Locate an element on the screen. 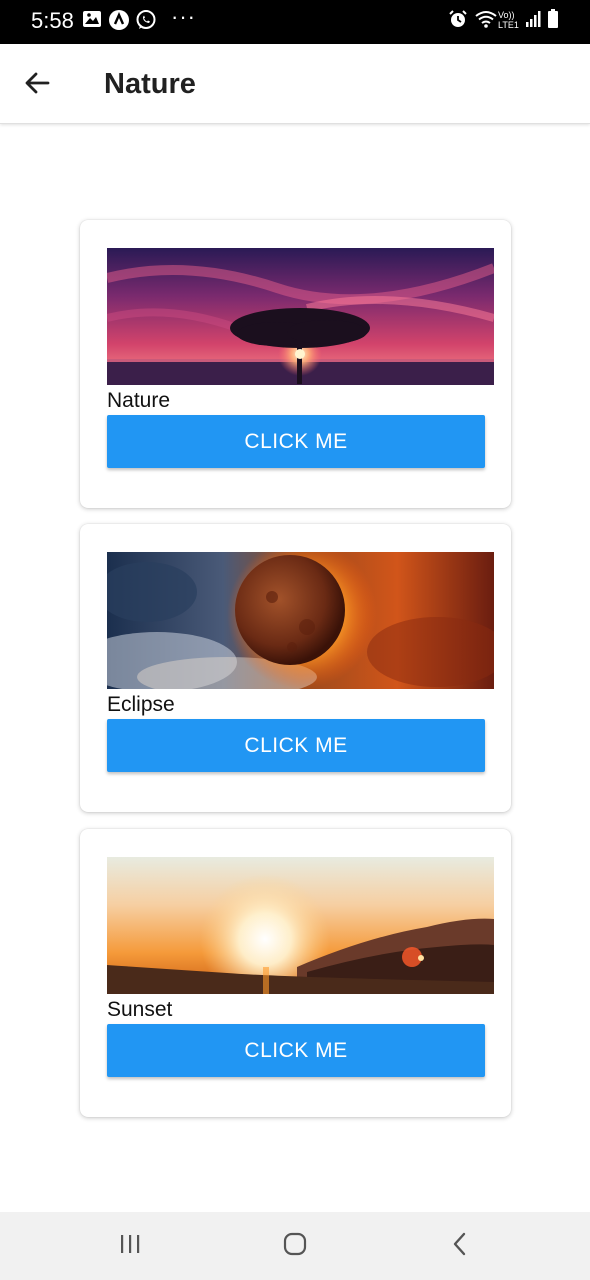 The image size is (590, 1280). recent-apps-icon is located at coordinates (130, 1246).